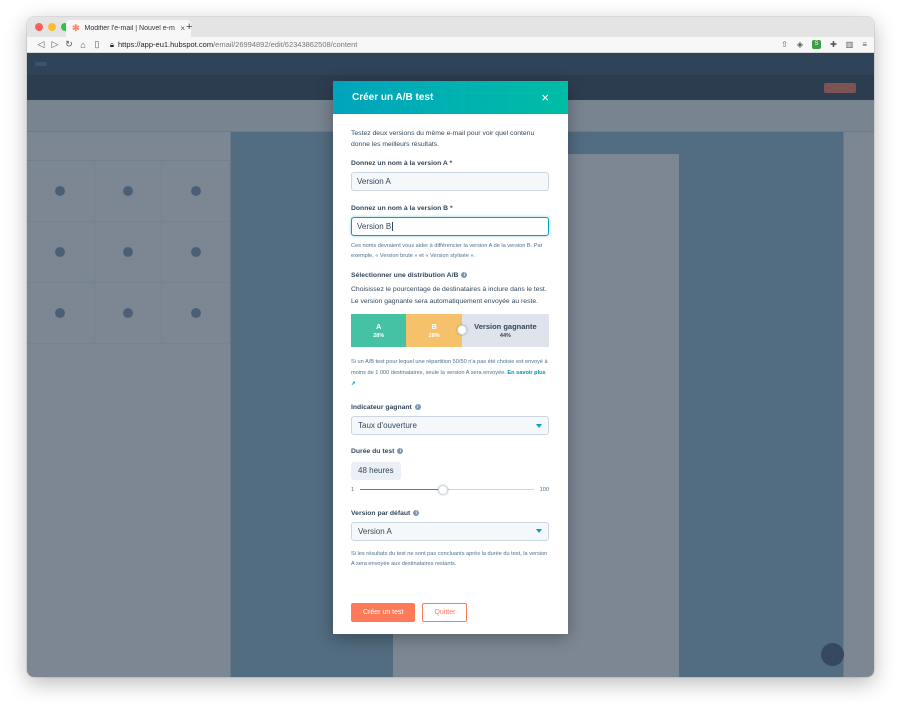 Image resolution: width=900 pixels, height=711 pixels. Describe the element at coordinates (402, 490) in the screenshot. I see `slider-fill` at that location.